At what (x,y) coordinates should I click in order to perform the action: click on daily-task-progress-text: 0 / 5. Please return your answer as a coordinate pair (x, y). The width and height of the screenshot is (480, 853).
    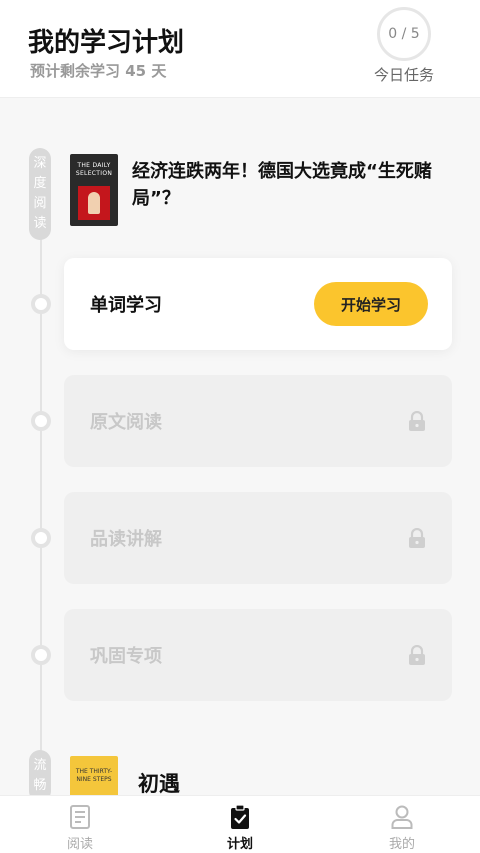
    Looking at the image, I should click on (404, 34).